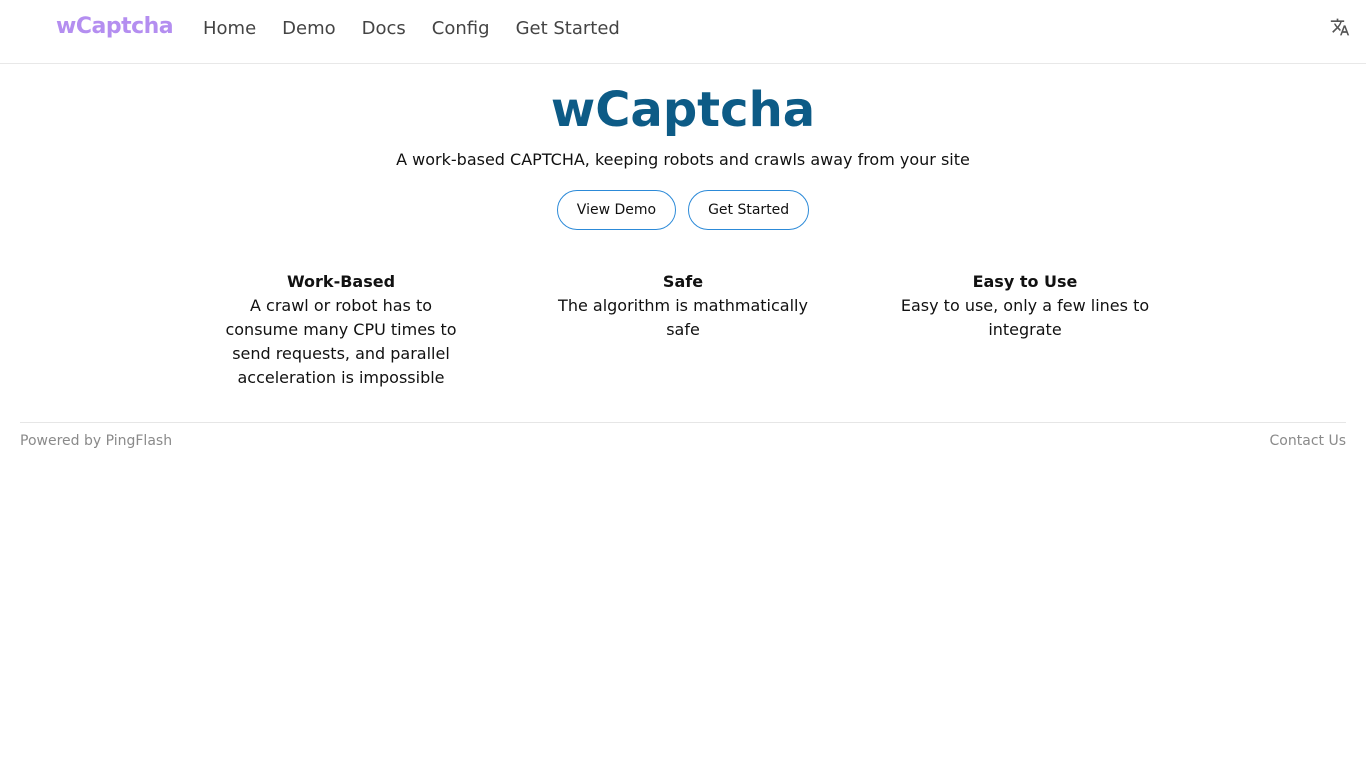 Image resolution: width=1366 pixels, height=768 pixels. I want to click on feature-title: Work-Based, so click(341, 281).